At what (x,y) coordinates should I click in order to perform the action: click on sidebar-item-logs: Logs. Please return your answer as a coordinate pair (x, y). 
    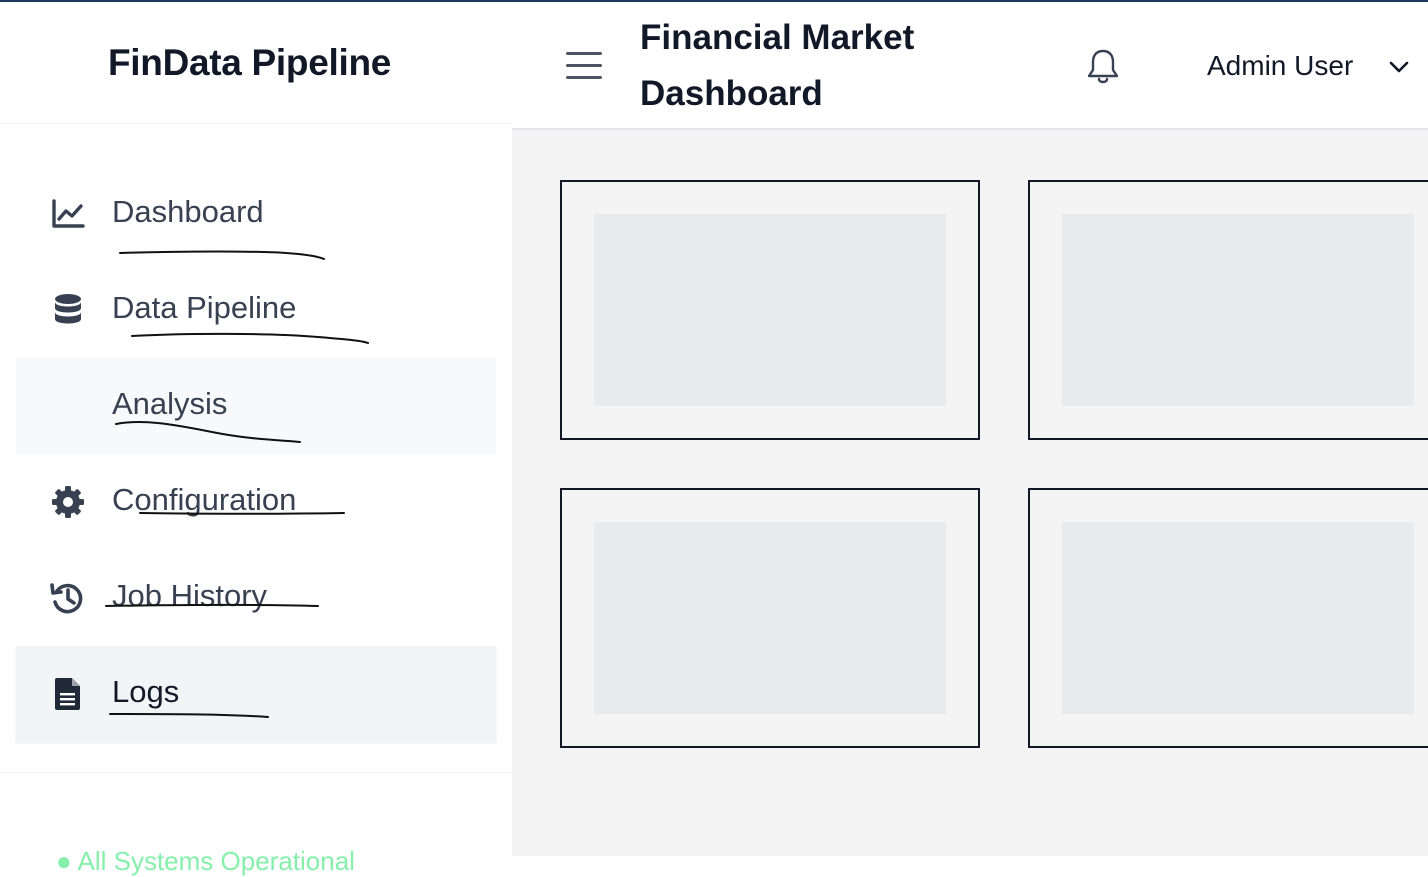
    Looking at the image, I should click on (256, 694).